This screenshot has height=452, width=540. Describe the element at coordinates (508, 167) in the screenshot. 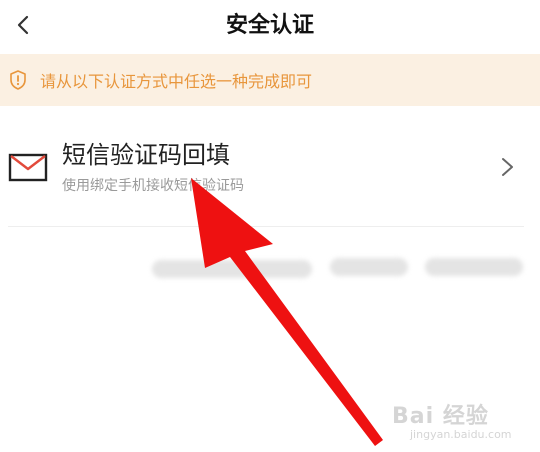

I see `chevron-right-icon` at that location.